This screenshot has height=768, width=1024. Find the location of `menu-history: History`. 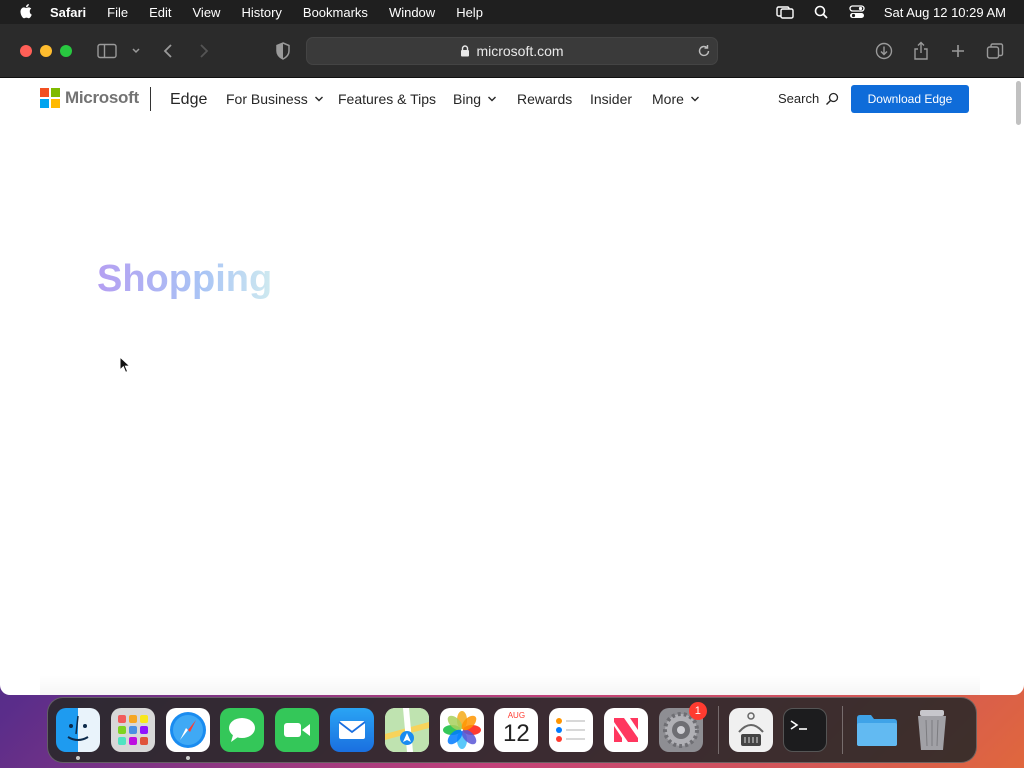

menu-history: History is located at coordinates (261, 12).